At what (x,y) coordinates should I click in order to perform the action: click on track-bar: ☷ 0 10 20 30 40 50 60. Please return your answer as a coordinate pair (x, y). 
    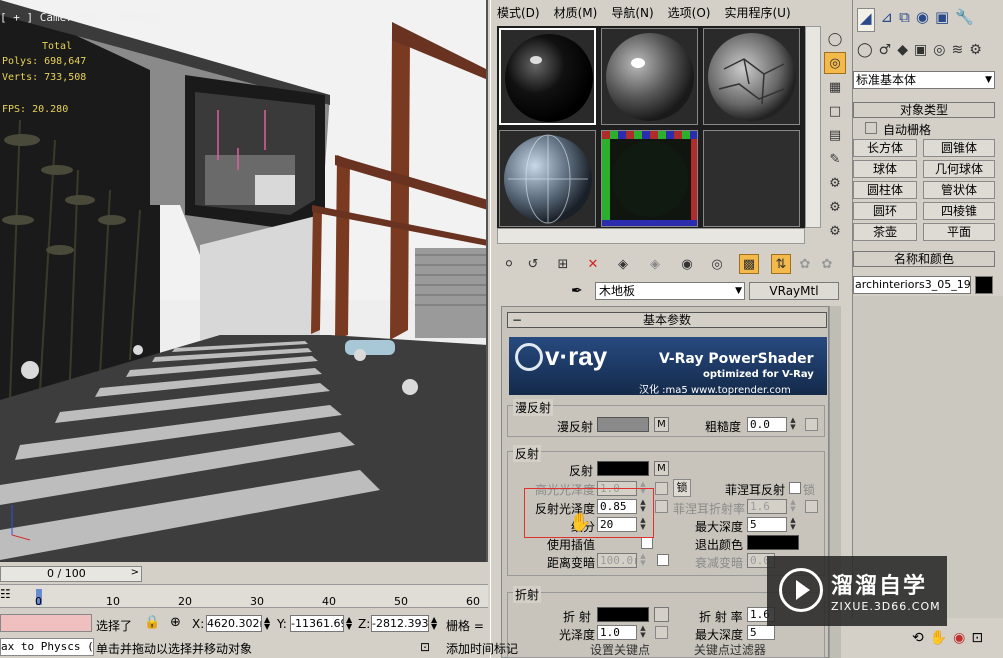
    Looking at the image, I should click on (244, 596).